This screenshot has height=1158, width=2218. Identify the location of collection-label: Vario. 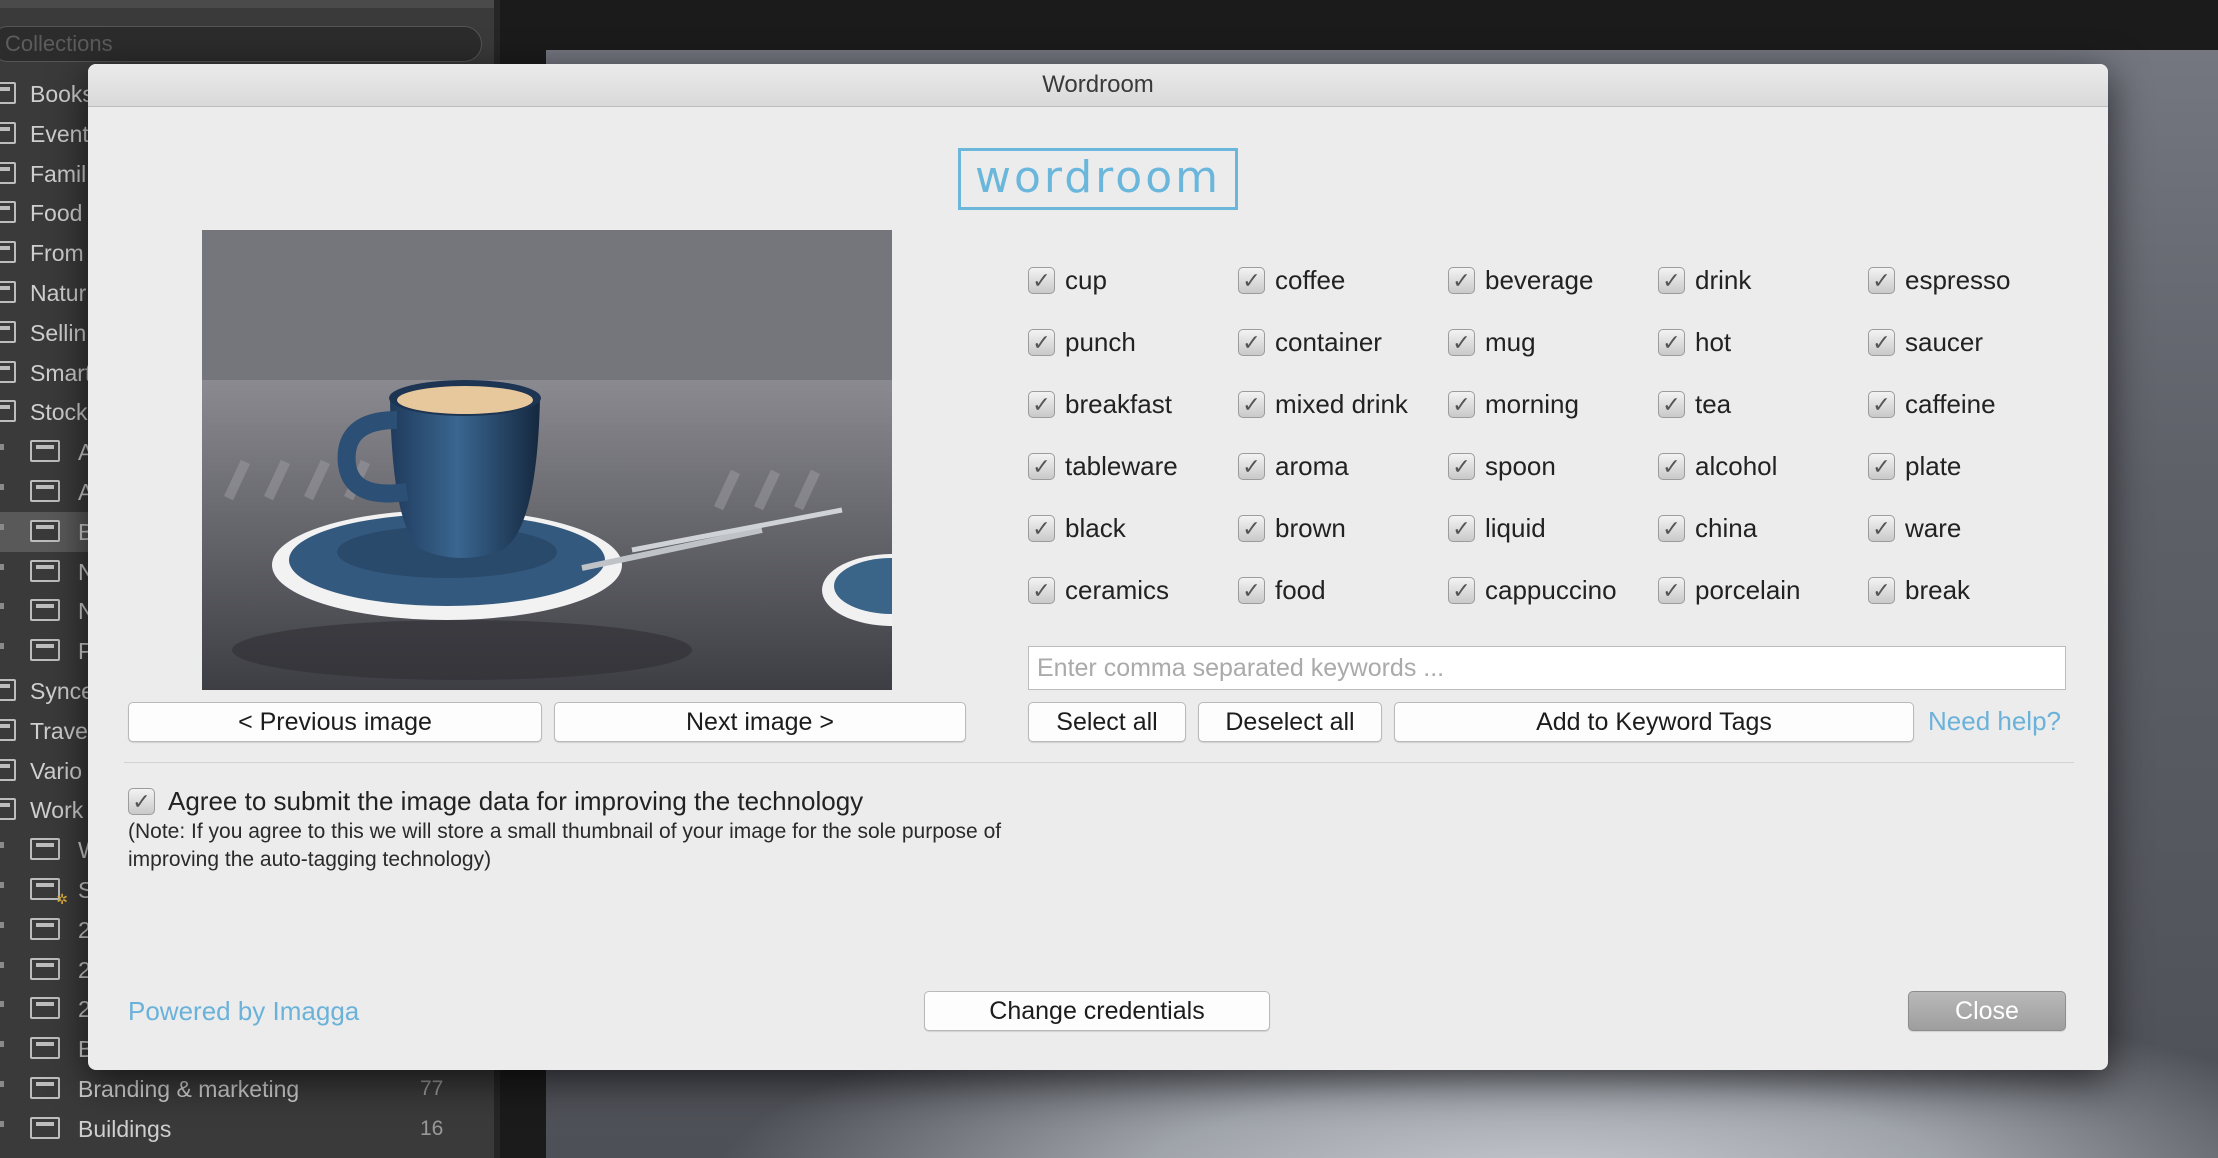
(56, 770).